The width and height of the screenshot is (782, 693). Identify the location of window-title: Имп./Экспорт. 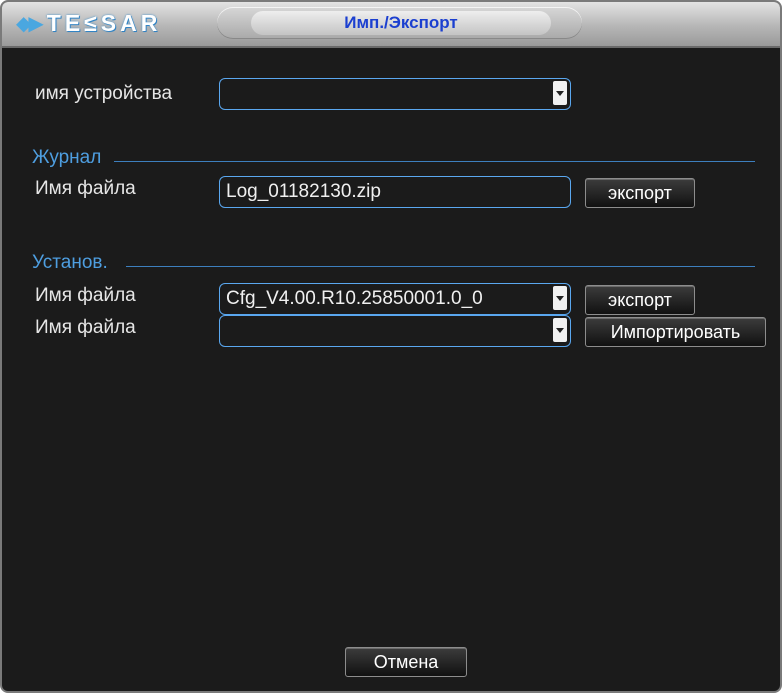
(401, 23).